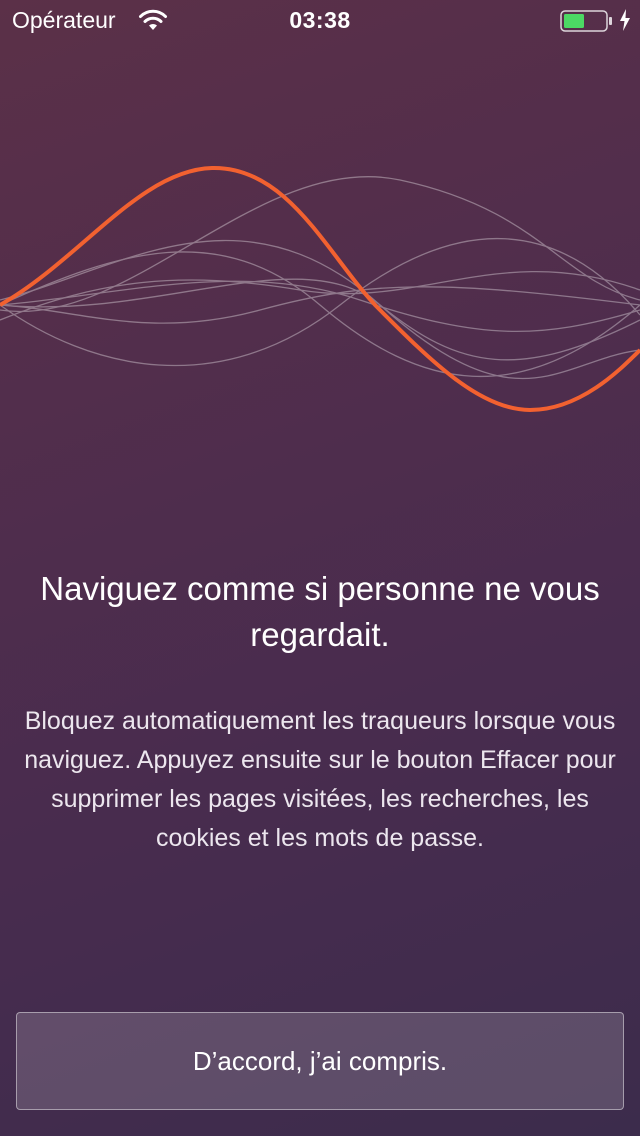 The width and height of the screenshot is (640, 1136). Describe the element at coordinates (586, 21) in the screenshot. I see `battery-charging-icon` at that location.